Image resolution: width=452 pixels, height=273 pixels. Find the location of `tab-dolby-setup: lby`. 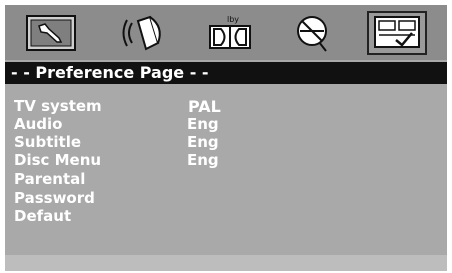

tab-dolby-setup: lby is located at coordinates (230, 33).